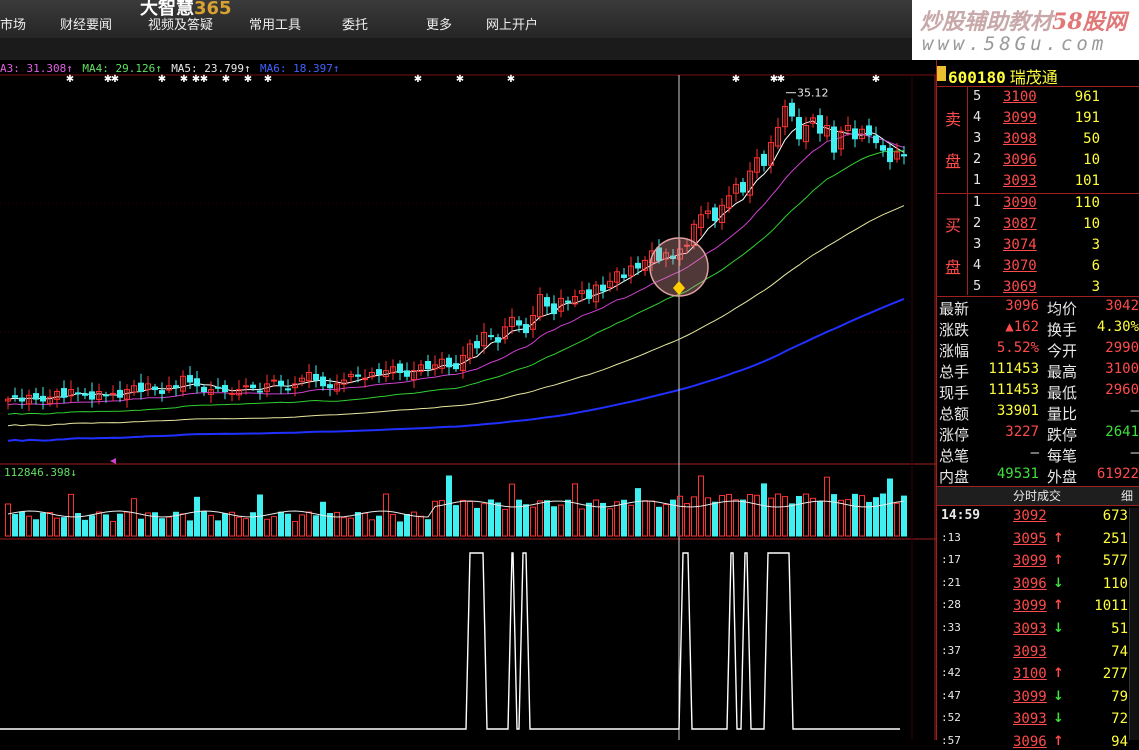  I want to click on ask-3-price: 3098, so click(1020, 139).